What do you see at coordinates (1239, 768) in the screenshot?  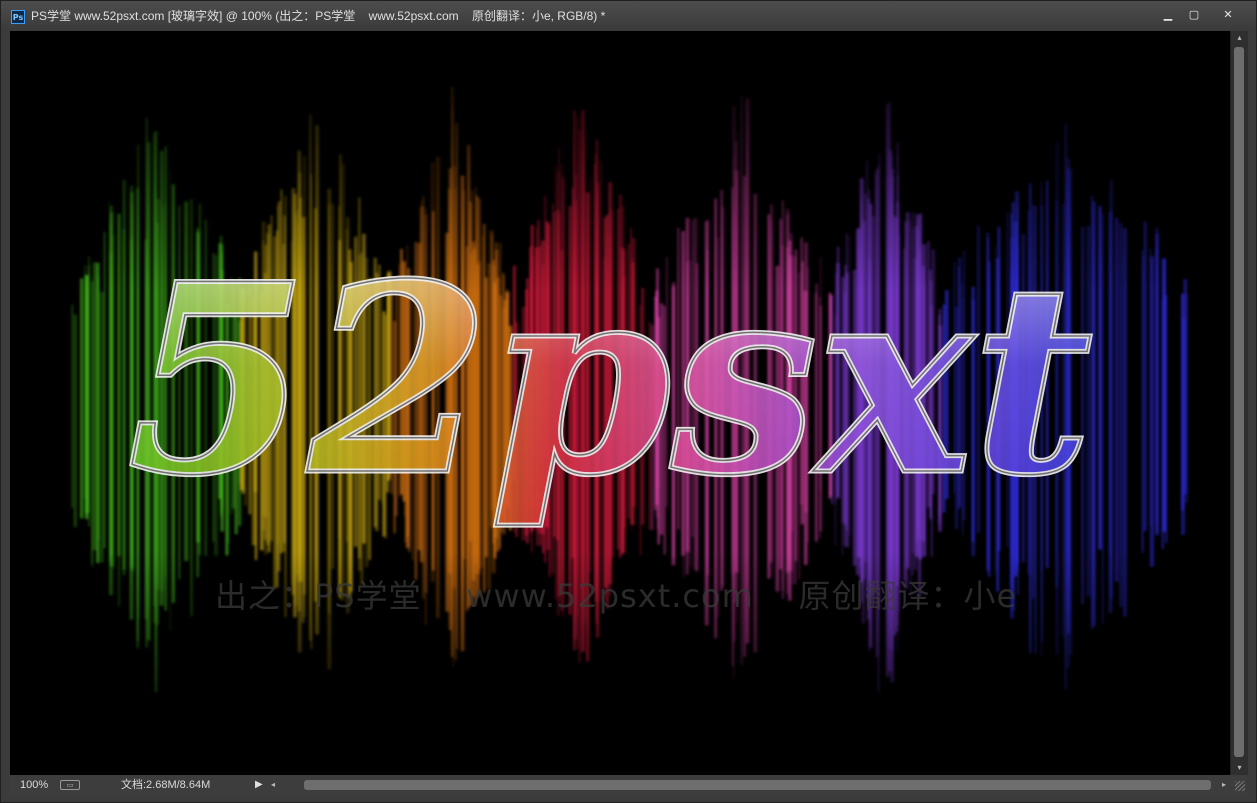 I see `scroll-down-icon: ▾` at bounding box center [1239, 768].